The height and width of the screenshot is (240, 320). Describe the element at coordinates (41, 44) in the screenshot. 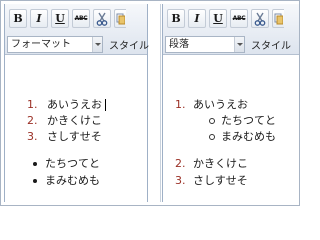

I see `format-select-value: フォーマット` at that location.